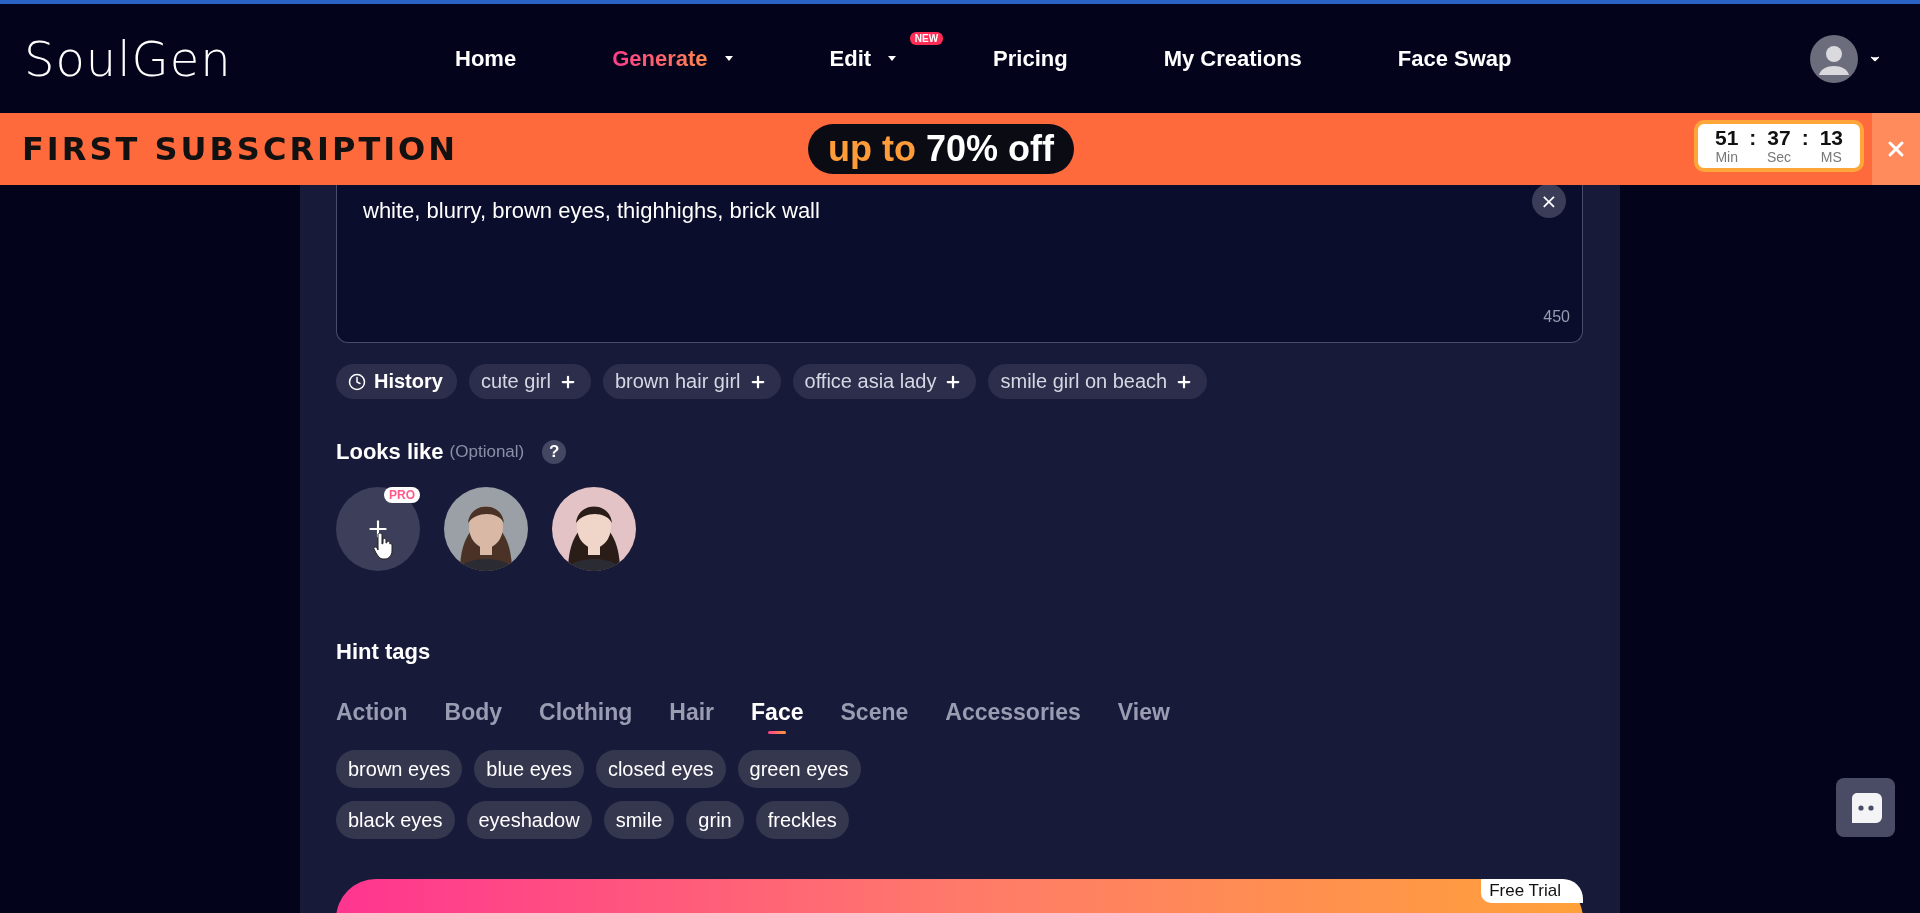 This screenshot has width=1920, height=913. I want to click on timer-value: 51, so click(1727, 138).